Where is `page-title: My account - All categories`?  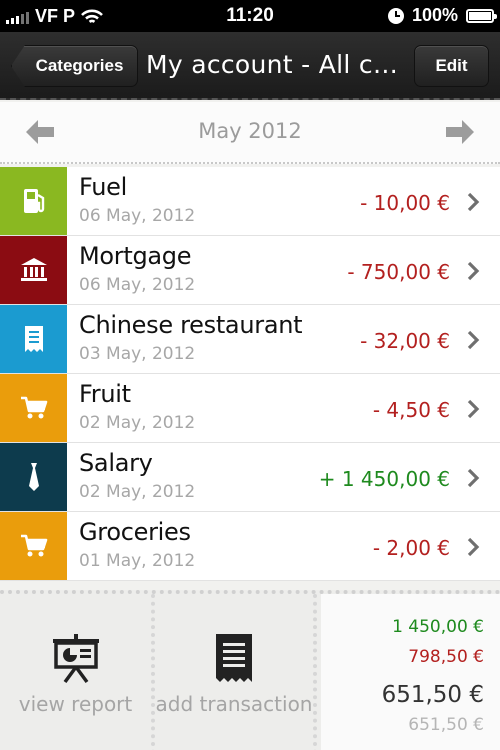
page-title: My account - All categories is located at coordinates (272, 64).